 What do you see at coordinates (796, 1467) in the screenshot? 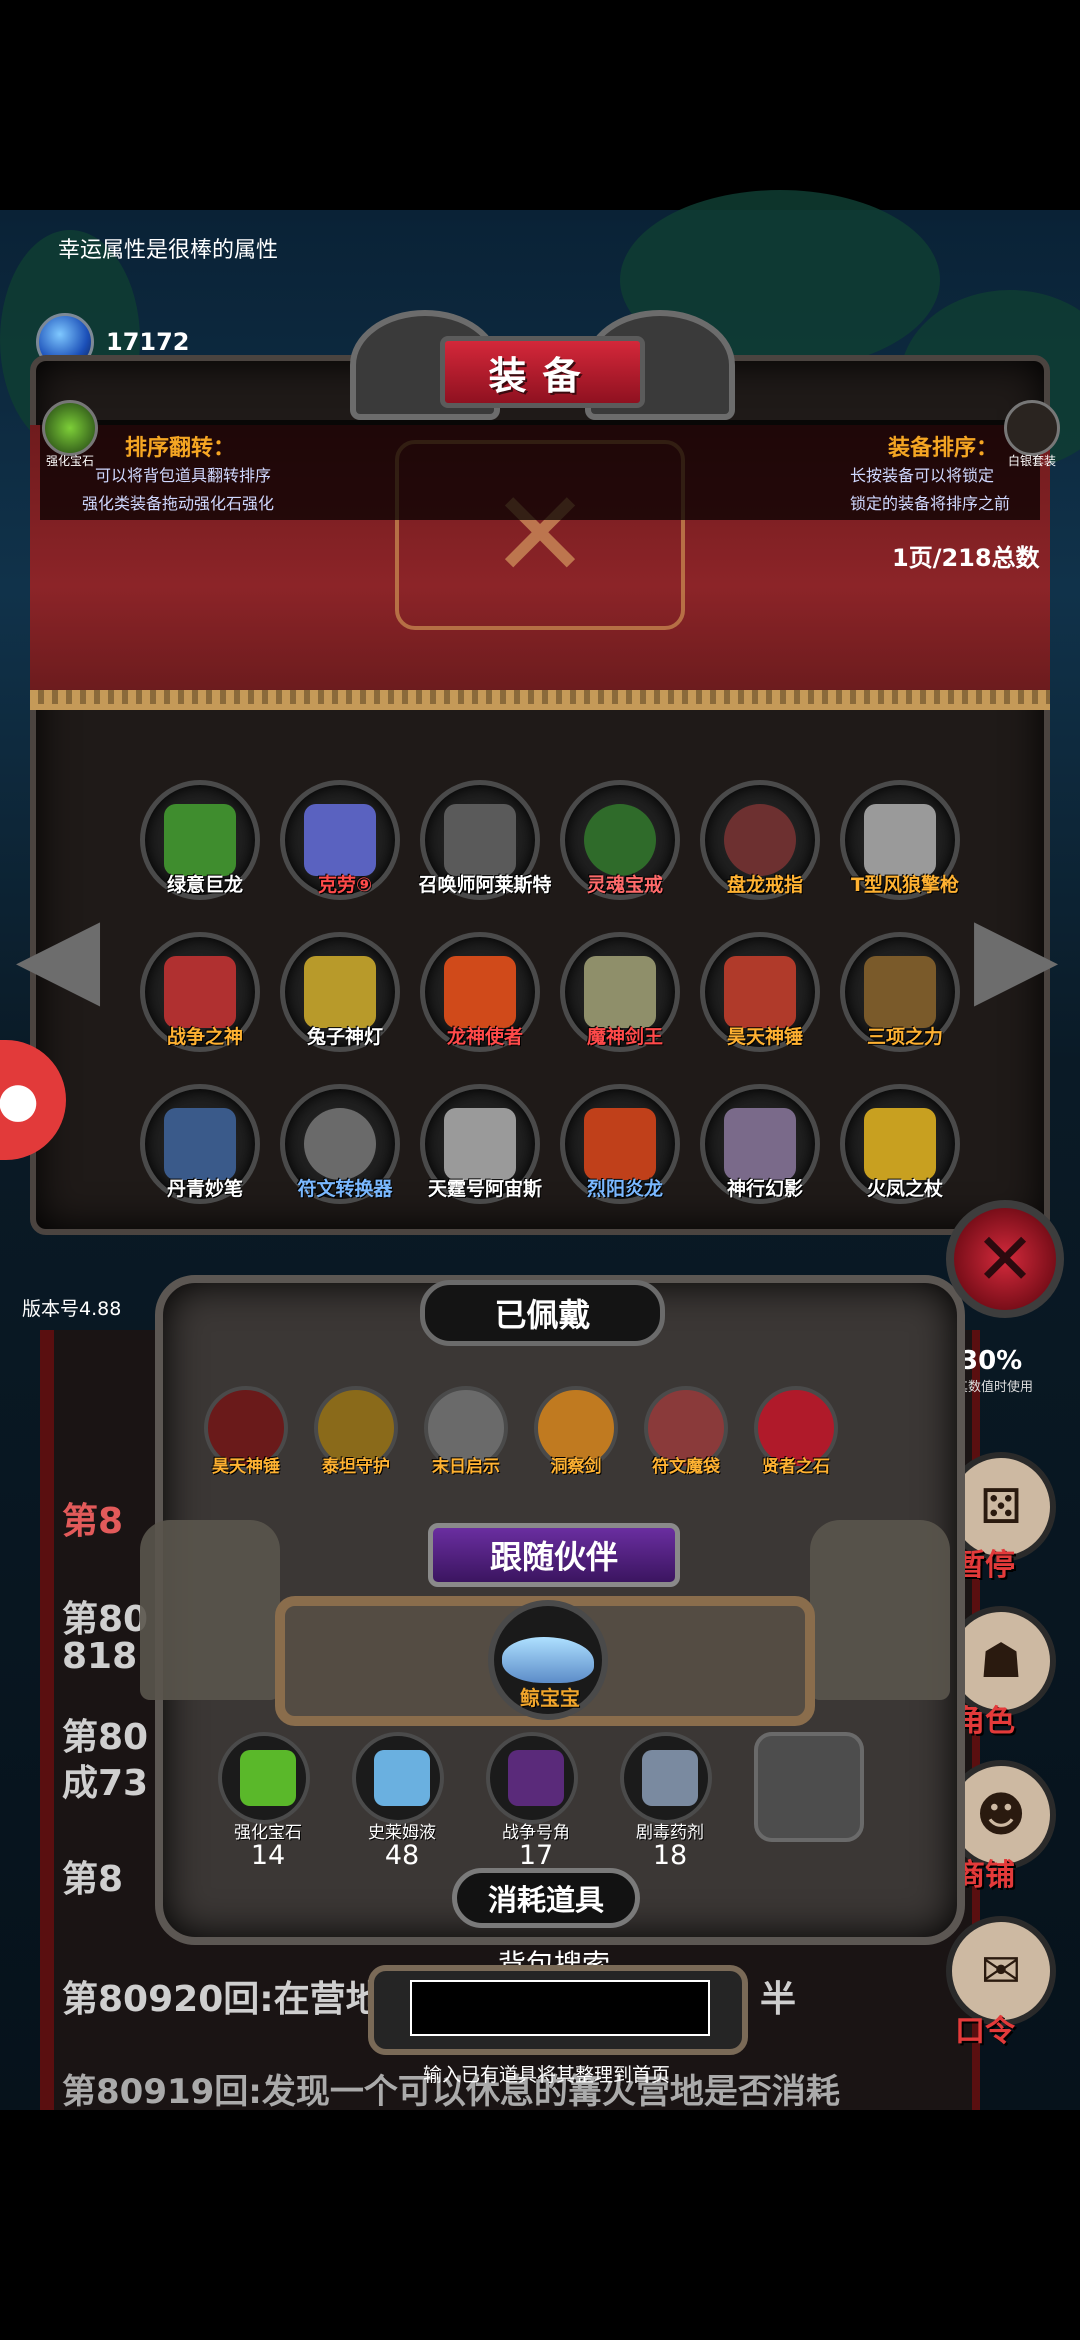
I see `equipped-label: 贤者之石` at bounding box center [796, 1467].